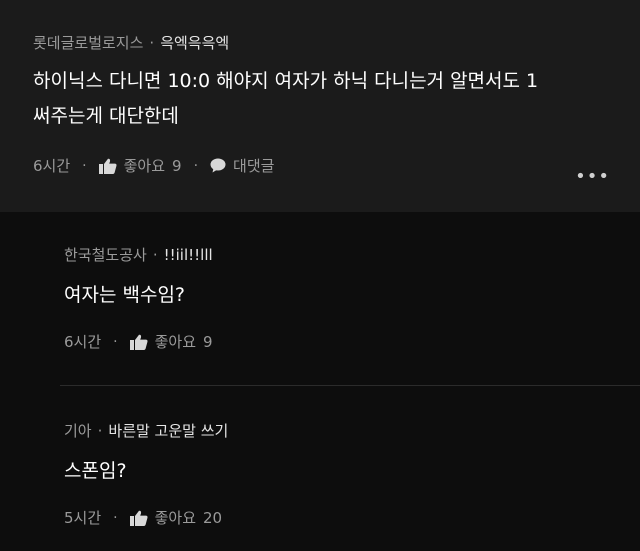 The height and width of the screenshot is (551, 640). I want to click on like-button: 좋아요 20, so click(176, 517).